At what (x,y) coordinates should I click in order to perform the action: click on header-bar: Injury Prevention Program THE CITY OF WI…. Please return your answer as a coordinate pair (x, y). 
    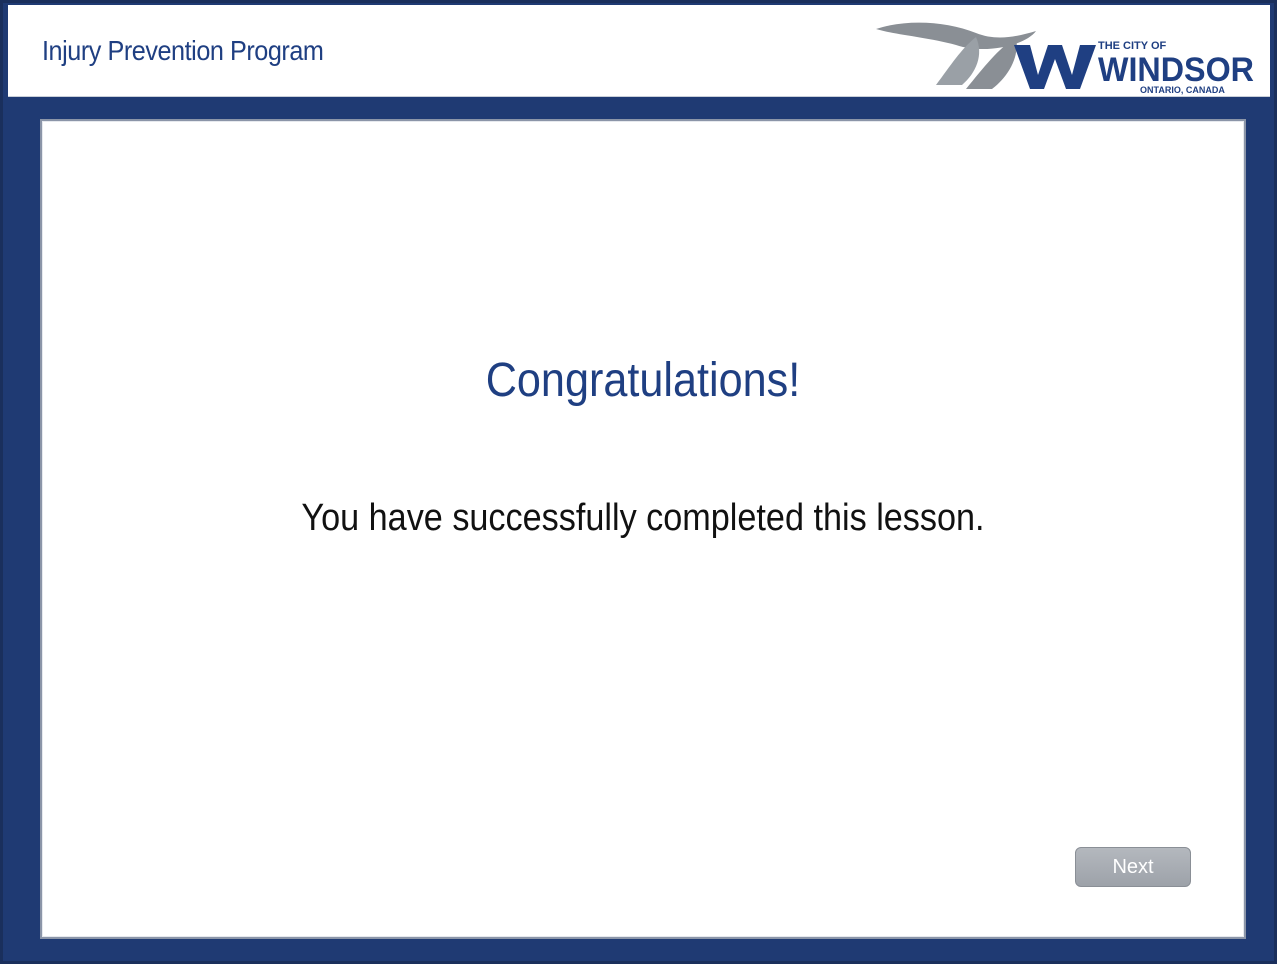
    Looking at the image, I should click on (639, 51).